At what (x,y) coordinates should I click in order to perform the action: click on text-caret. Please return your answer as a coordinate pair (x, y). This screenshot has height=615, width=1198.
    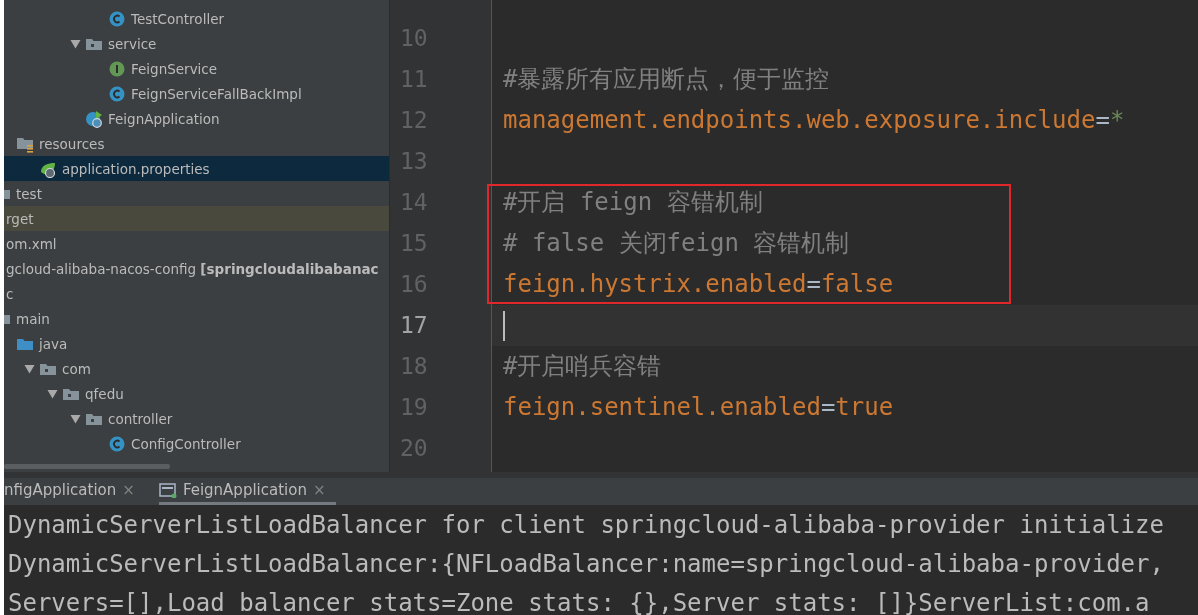
    Looking at the image, I should click on (504, 325).